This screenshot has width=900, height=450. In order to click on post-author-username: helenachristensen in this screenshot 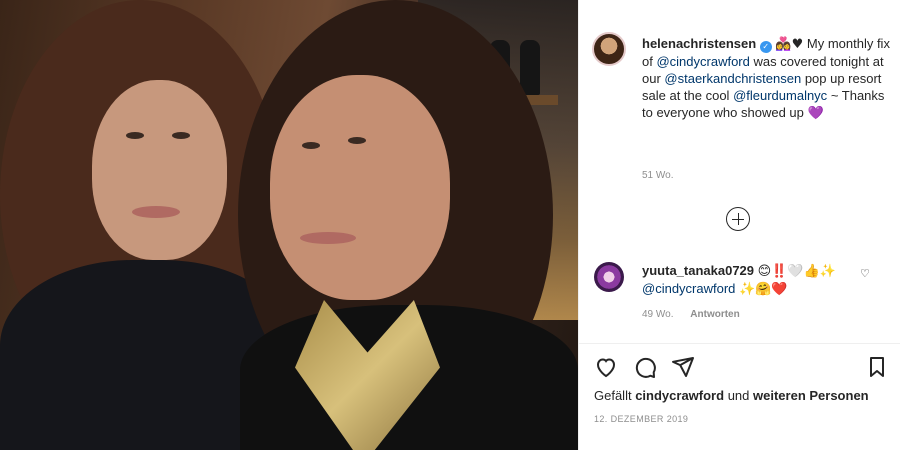, I will do `click(699, 43)`.